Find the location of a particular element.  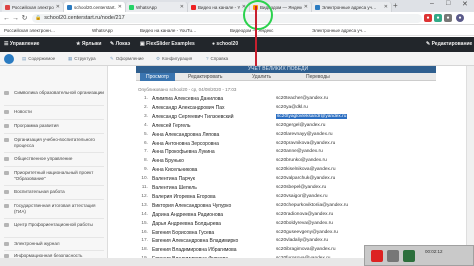

admin-item-local: ✎ Локаэ is located at coordinates (120, 44).